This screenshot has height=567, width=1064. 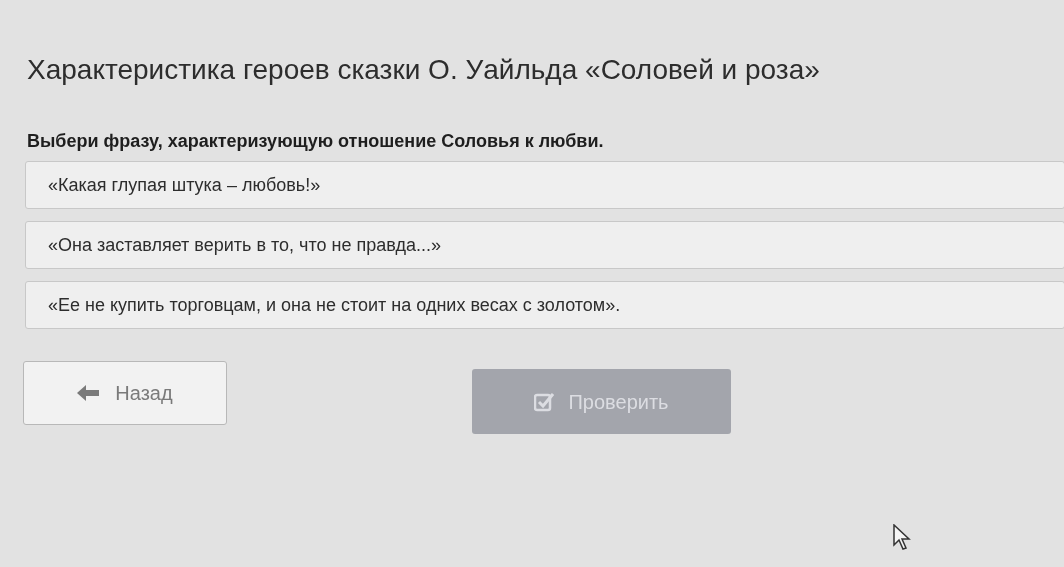 I want to click on checkbox-icon, so click(x=544, y=401).